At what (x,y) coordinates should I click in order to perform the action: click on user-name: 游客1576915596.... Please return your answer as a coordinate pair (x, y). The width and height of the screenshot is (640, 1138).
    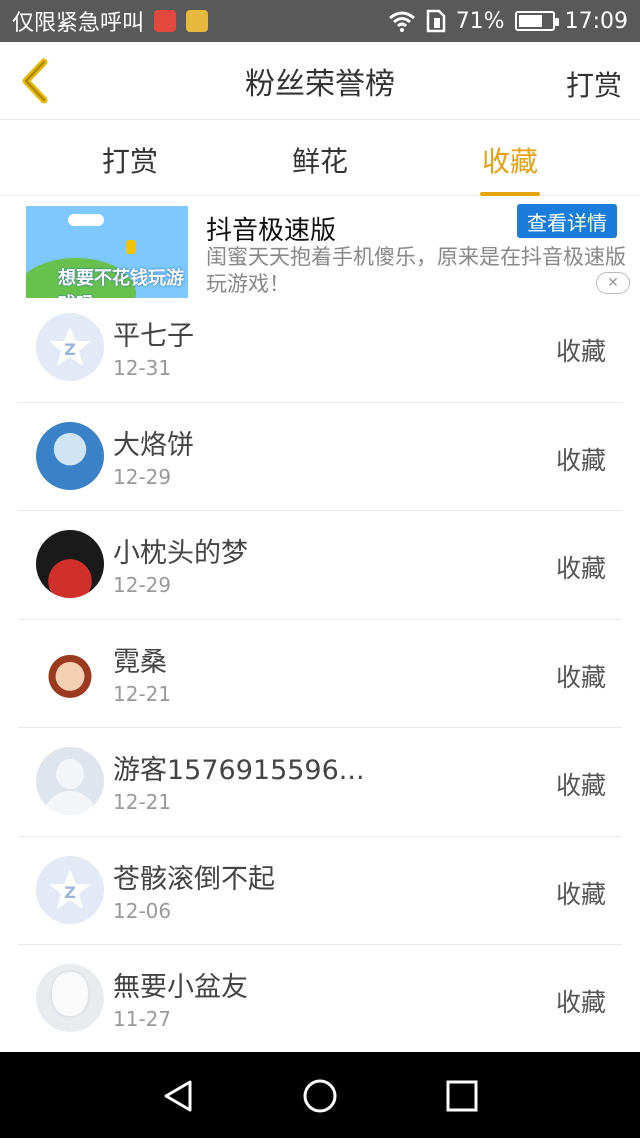
    Looking at the image, I should click on (239, 770).